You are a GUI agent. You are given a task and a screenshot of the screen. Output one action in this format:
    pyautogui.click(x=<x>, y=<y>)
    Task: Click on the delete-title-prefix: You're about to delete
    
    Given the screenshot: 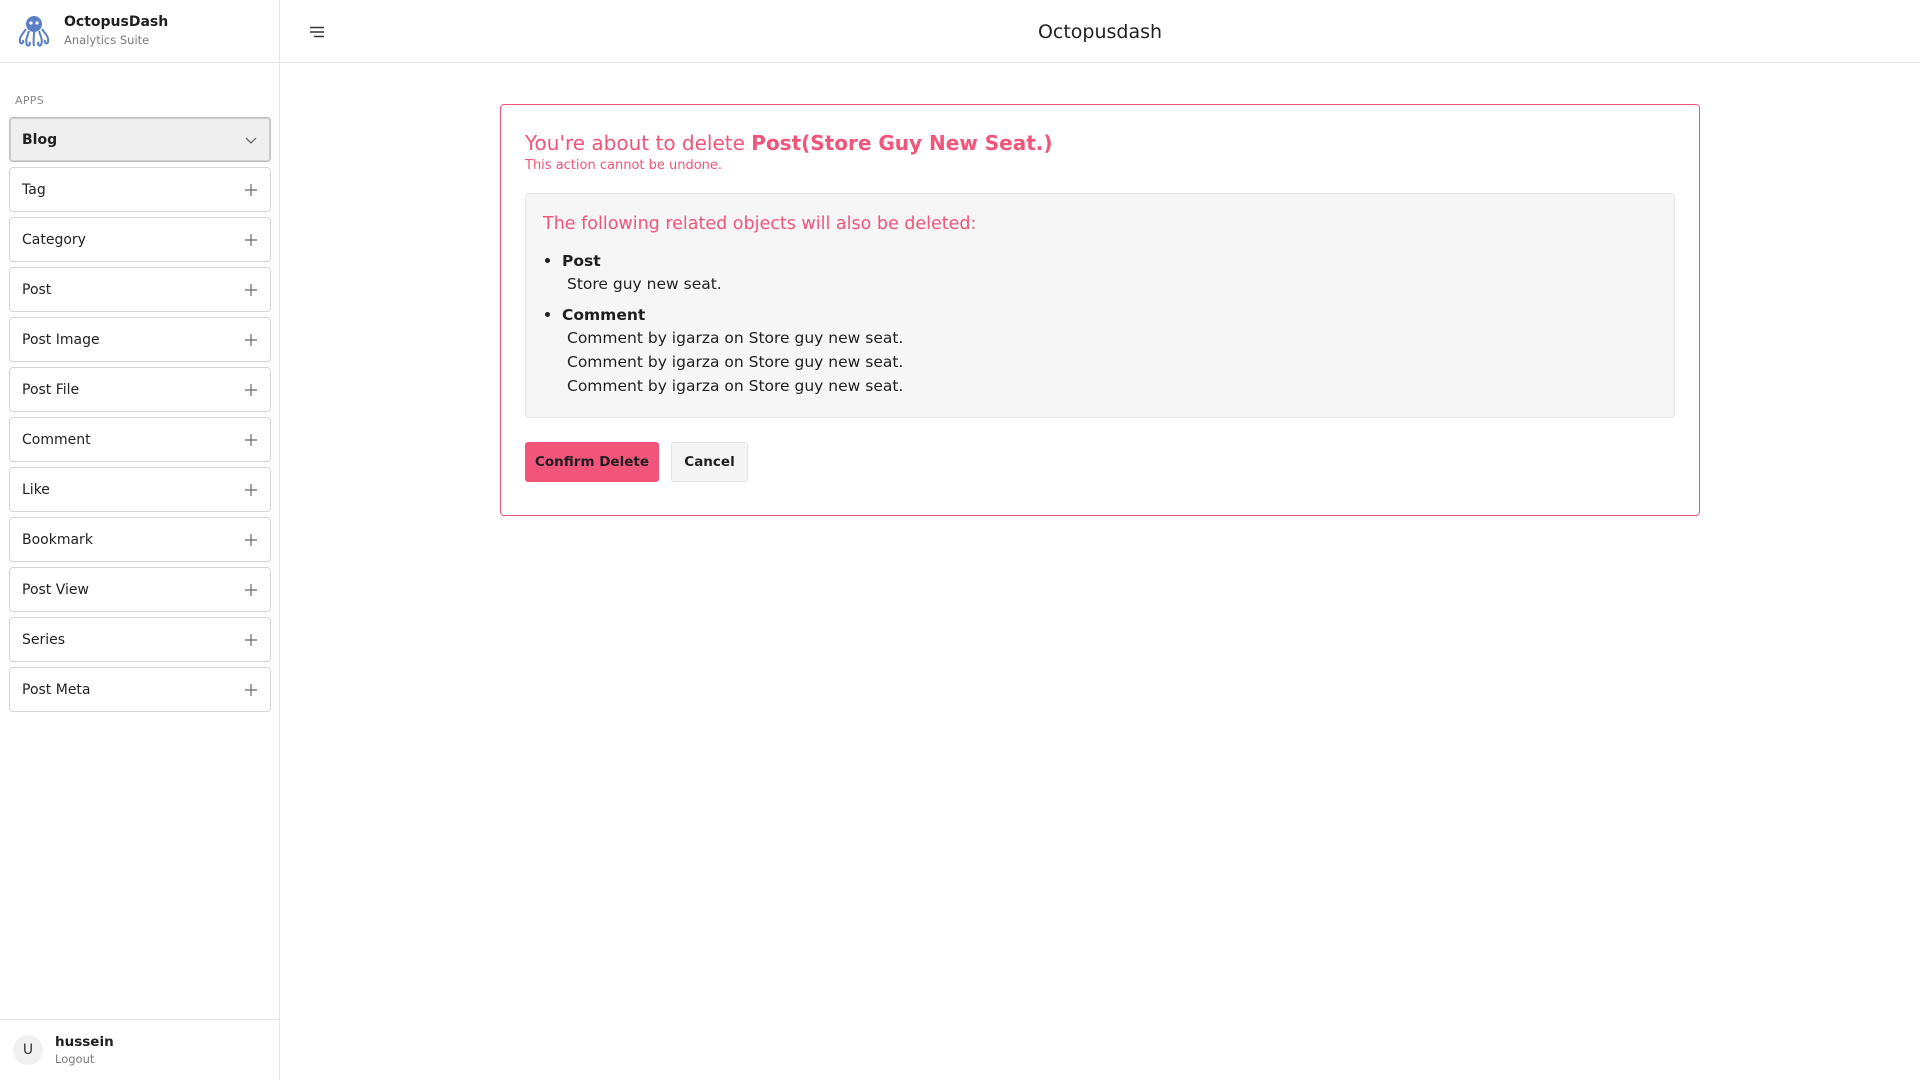 What is the action you would take?
    pyautogui.click(x=638, y=143)
    